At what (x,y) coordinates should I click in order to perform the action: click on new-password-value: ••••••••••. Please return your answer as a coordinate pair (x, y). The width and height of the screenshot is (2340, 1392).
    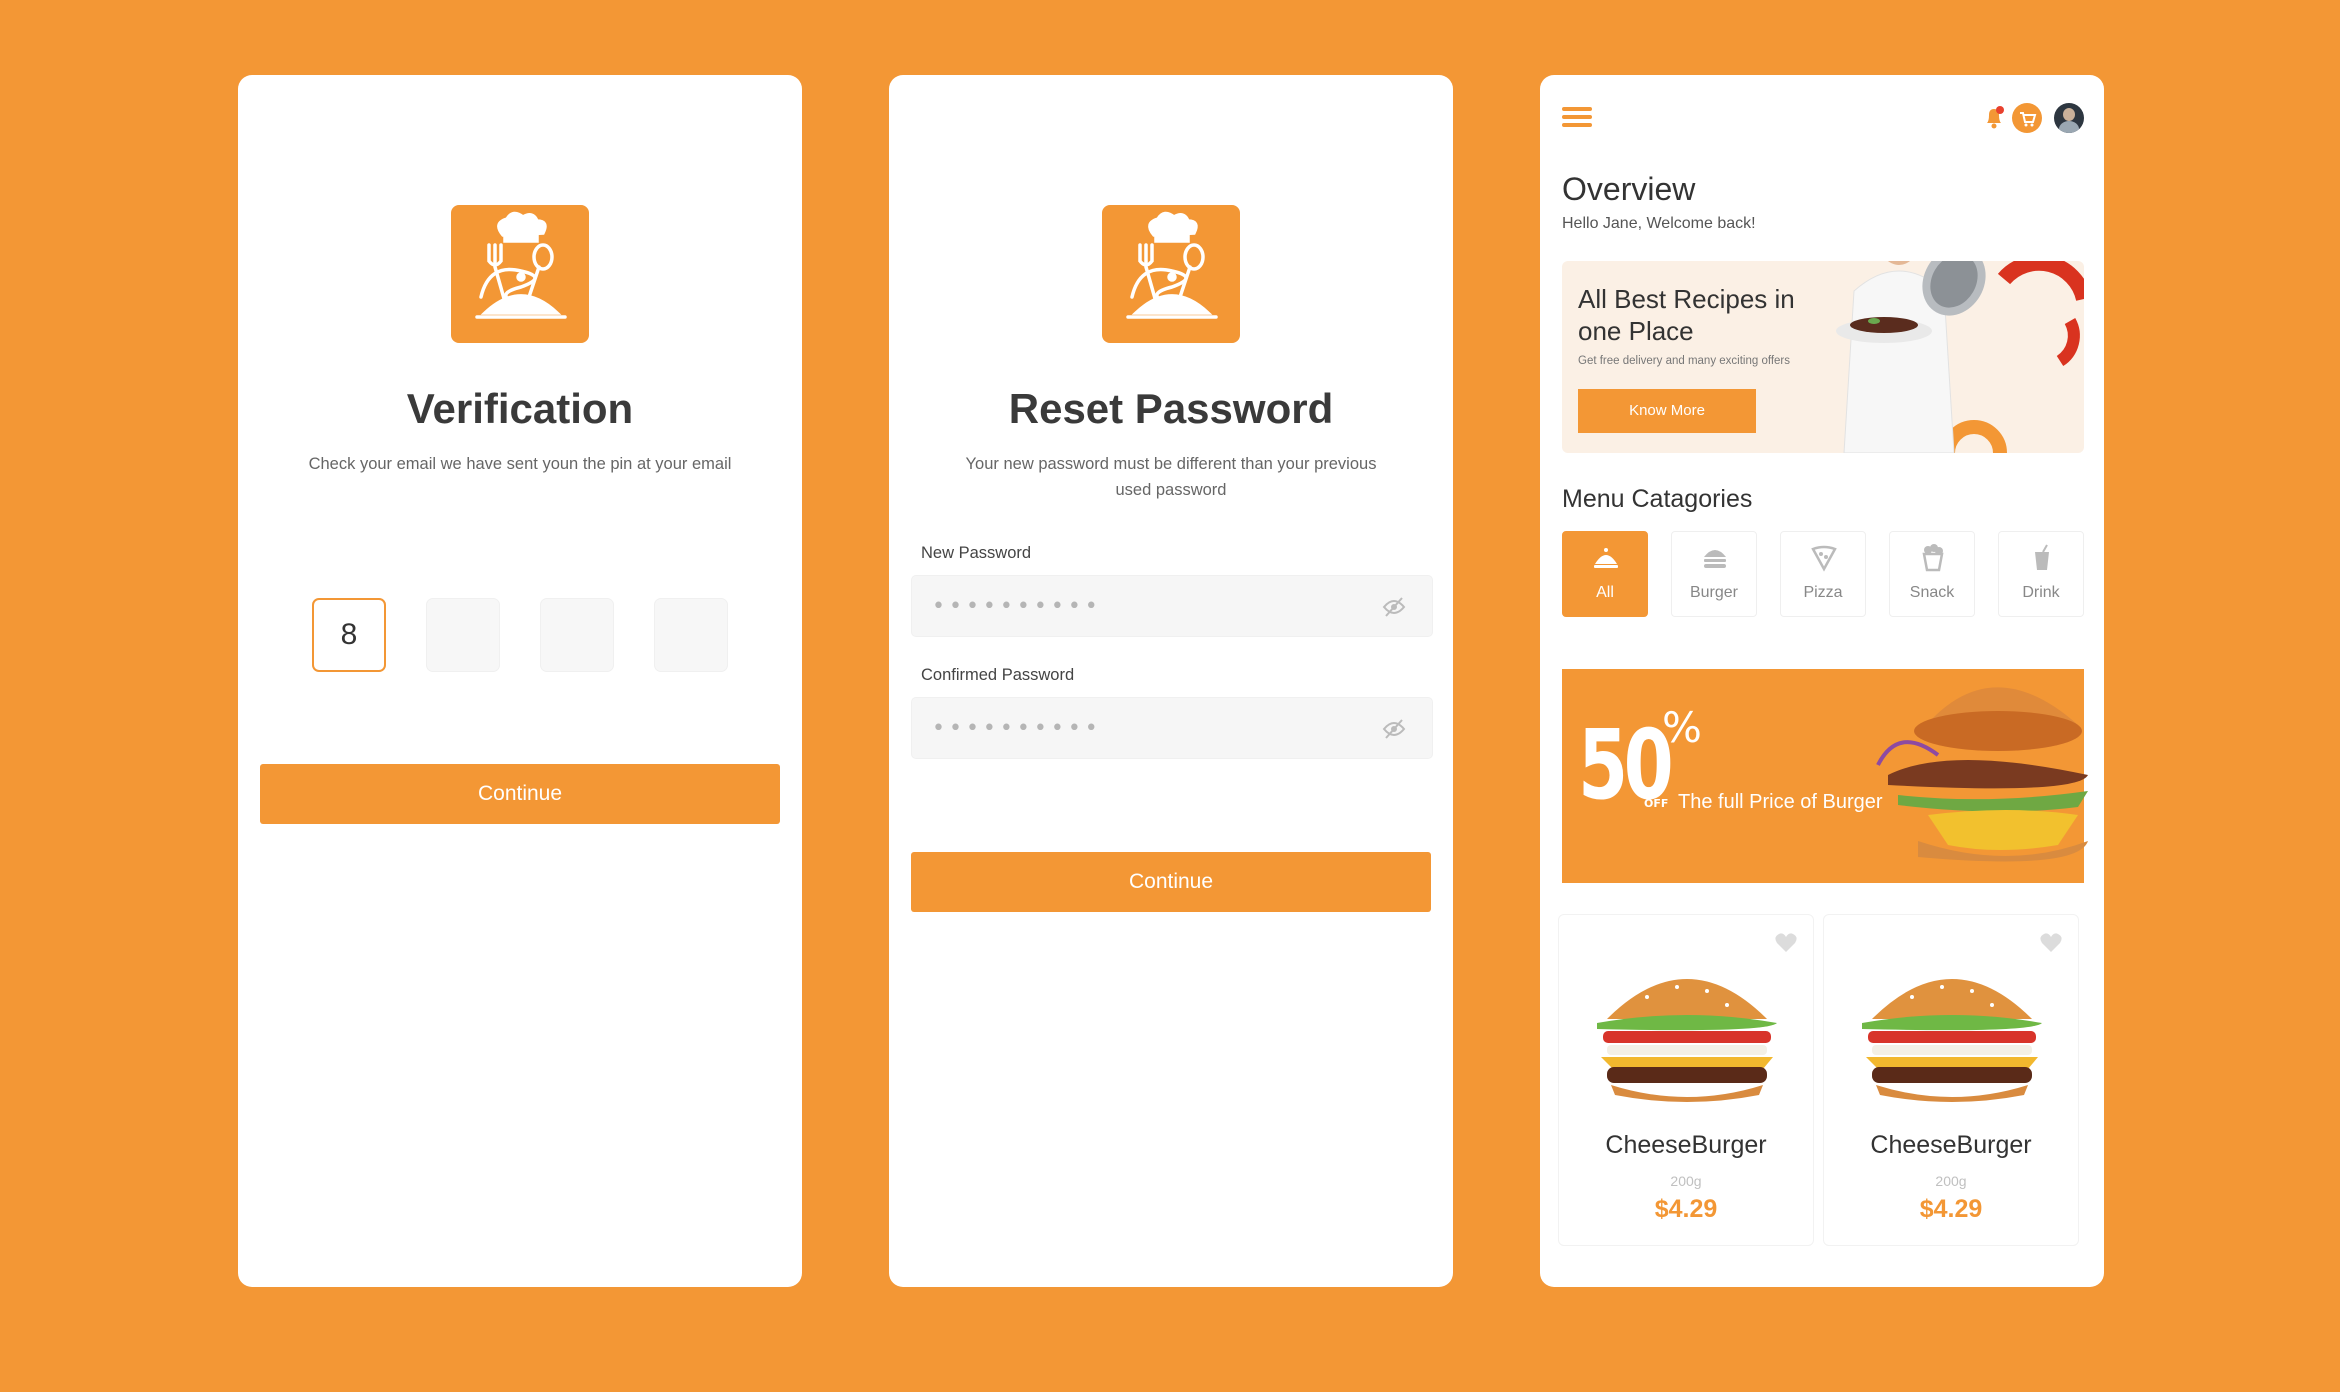
    Looking at the image, I should click on (1017, 606).